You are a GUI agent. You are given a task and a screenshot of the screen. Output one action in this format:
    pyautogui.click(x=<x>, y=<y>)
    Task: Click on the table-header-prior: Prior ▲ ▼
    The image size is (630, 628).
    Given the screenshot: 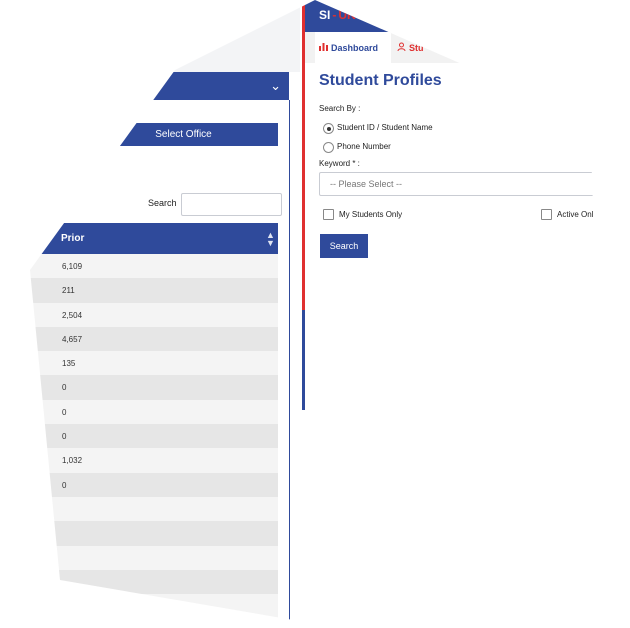 What is the action you would take?
    pyautogui.click(x=154, y=238)
    